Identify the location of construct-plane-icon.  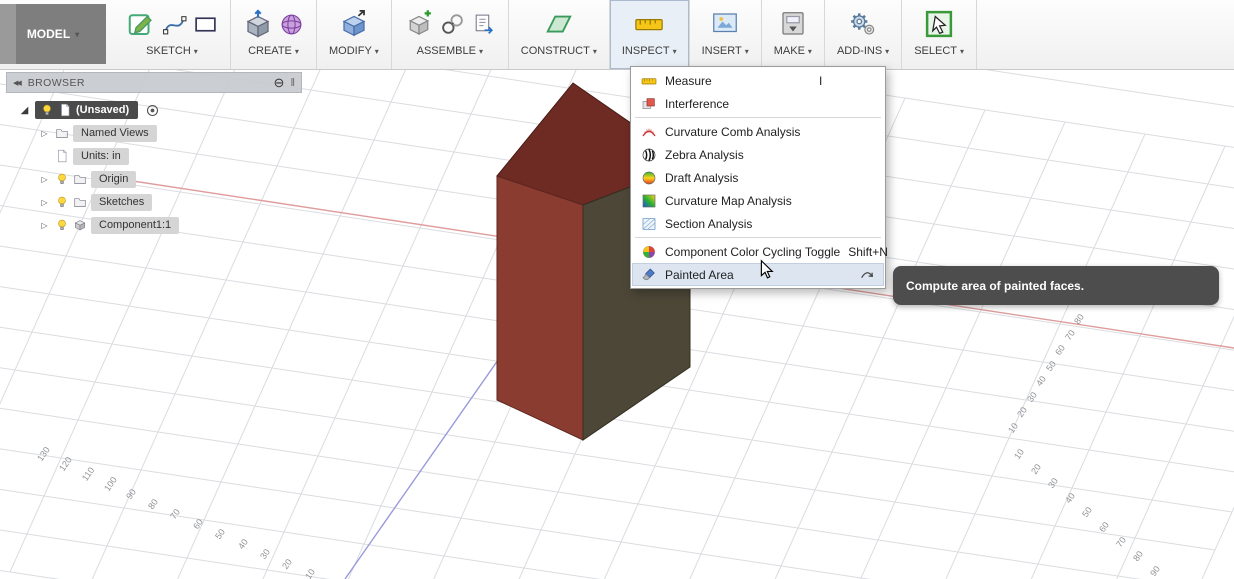
(559, 24).